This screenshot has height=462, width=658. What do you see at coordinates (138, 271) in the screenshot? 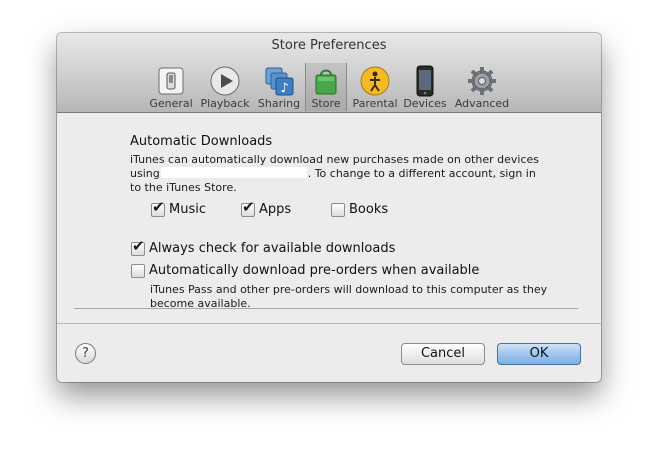
I see `preorders-checkbox` at bounding box center [138, 271].